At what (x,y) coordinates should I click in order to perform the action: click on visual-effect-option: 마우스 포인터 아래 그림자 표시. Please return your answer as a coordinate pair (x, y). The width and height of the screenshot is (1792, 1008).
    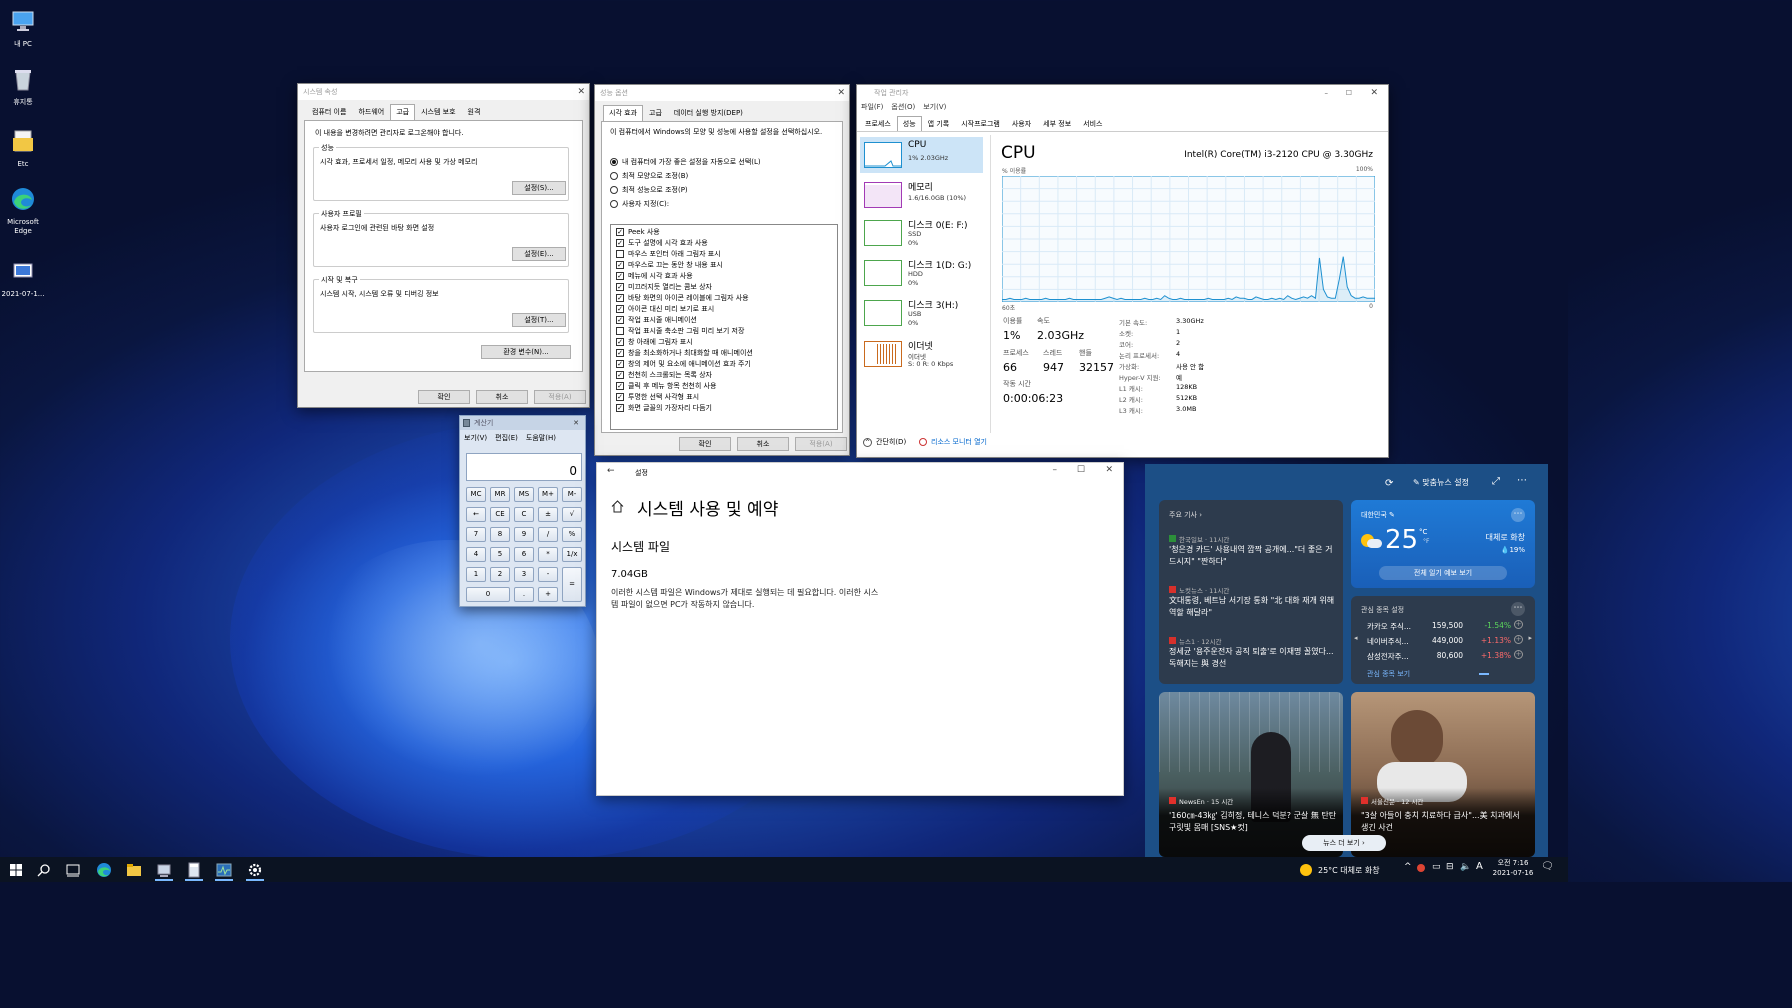
    Looking at the image, I should click on (726, 253).